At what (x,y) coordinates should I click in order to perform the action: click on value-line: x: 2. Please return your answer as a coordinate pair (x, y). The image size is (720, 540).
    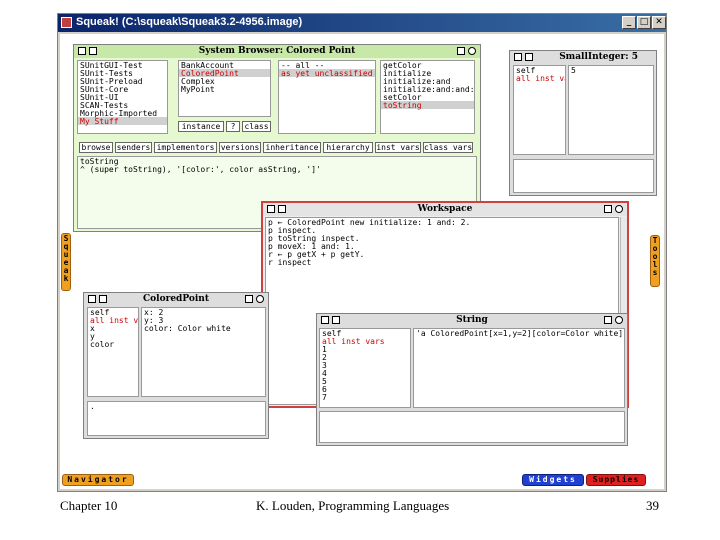
    Looking at the image, I should click on (154, 312).